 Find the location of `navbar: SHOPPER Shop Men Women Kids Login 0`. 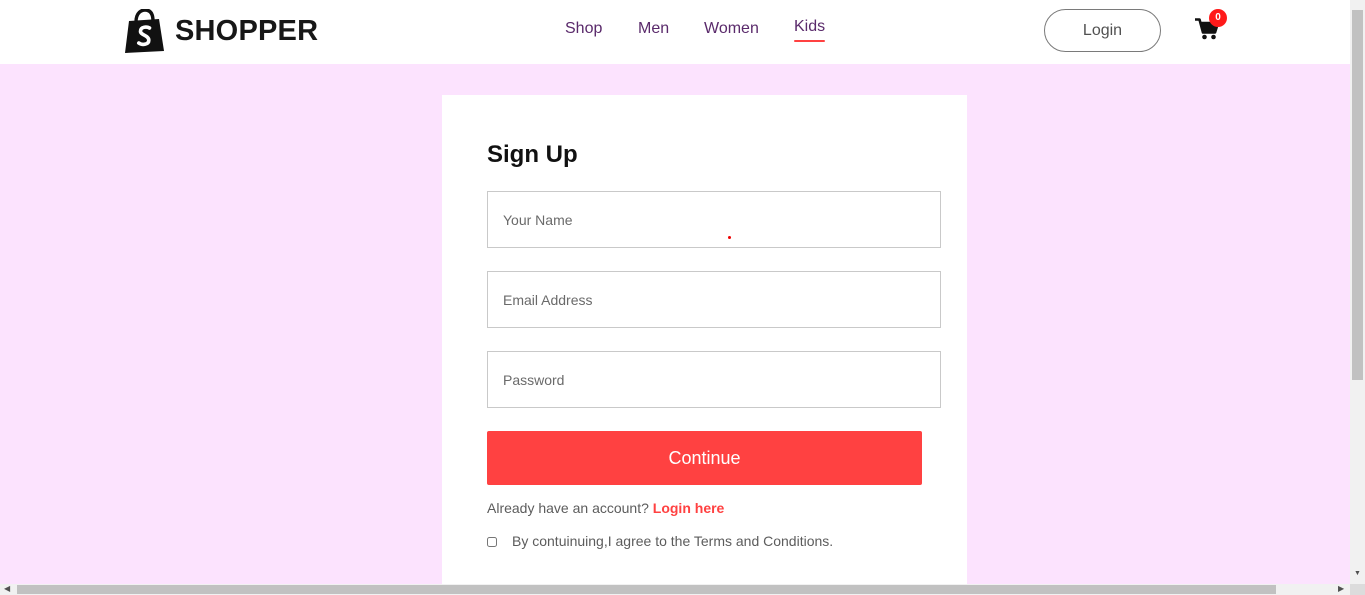

navbar: SHOPPER Shop Men Women Kids Login 0 is located at coordinates (675, 32).